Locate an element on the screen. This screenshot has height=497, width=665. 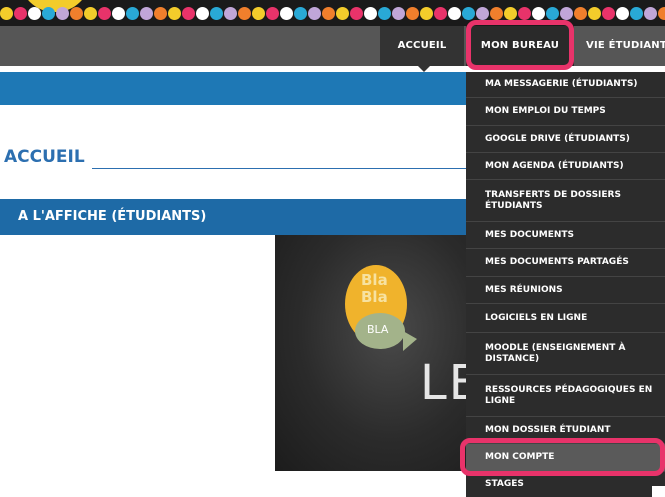
nav-accueil: ACCUEIL is located at coordinates (422, 46).